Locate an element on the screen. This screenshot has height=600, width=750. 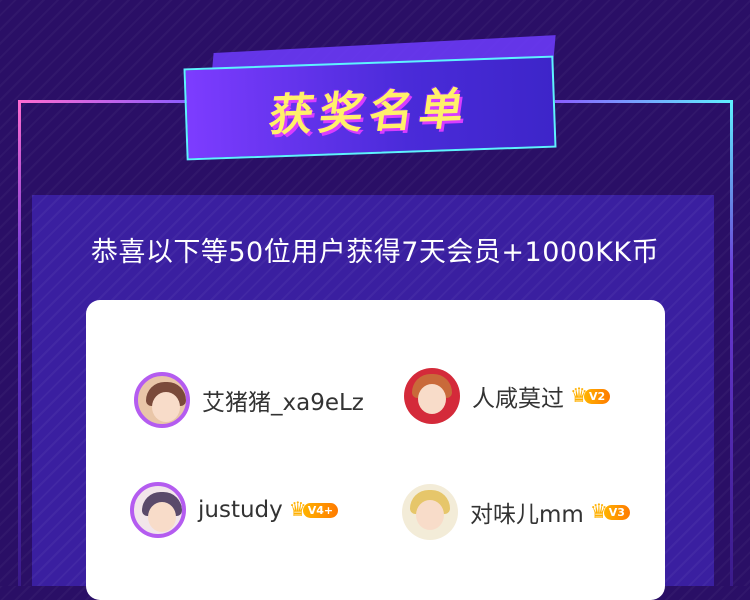
vip-level: V4+ is located at coordinates (320, 510).